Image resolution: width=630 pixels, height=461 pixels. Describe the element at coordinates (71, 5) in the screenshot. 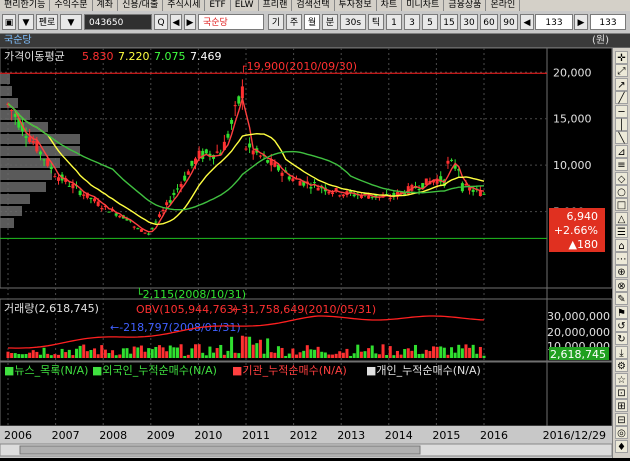

I see `menu-item-1: 수익수분` at that location.